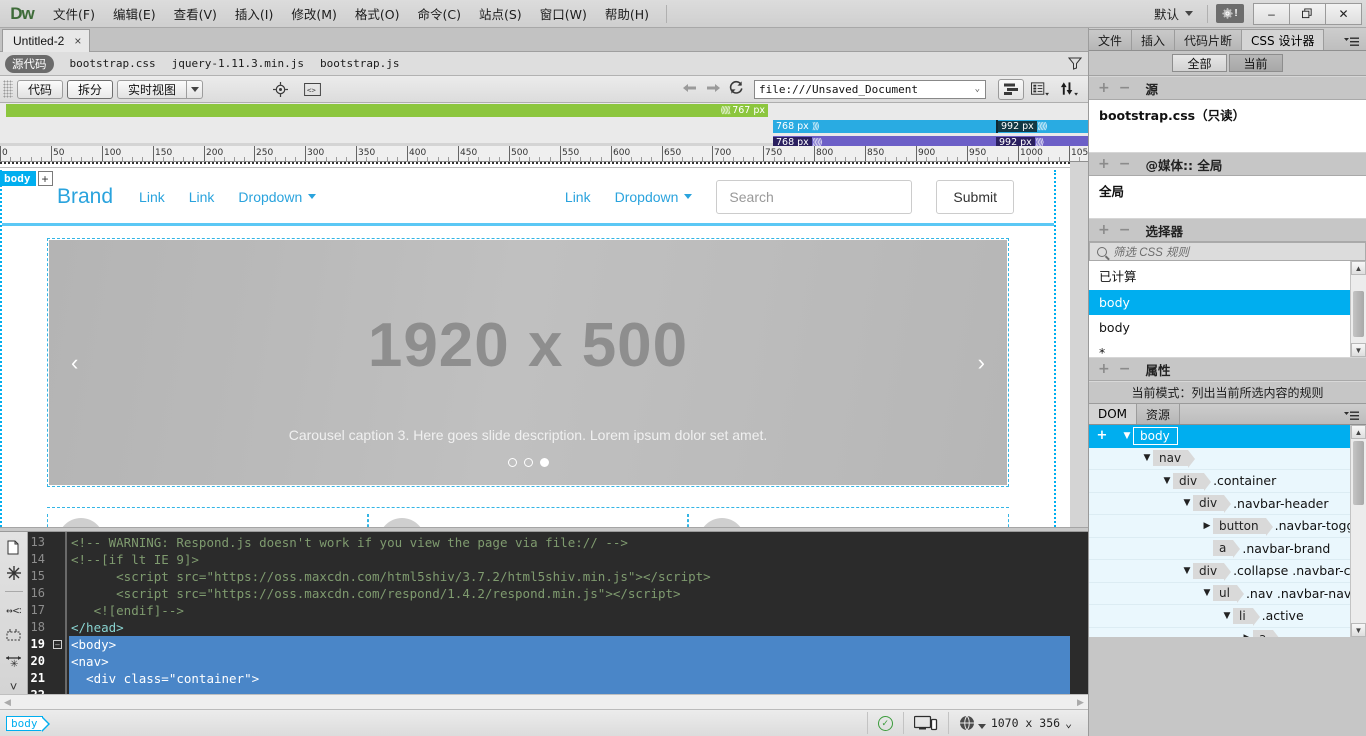  Describe the element at coordinates (46, 40) in the screenshot. I see `document-tab: Untitled-2 ×` at that location.